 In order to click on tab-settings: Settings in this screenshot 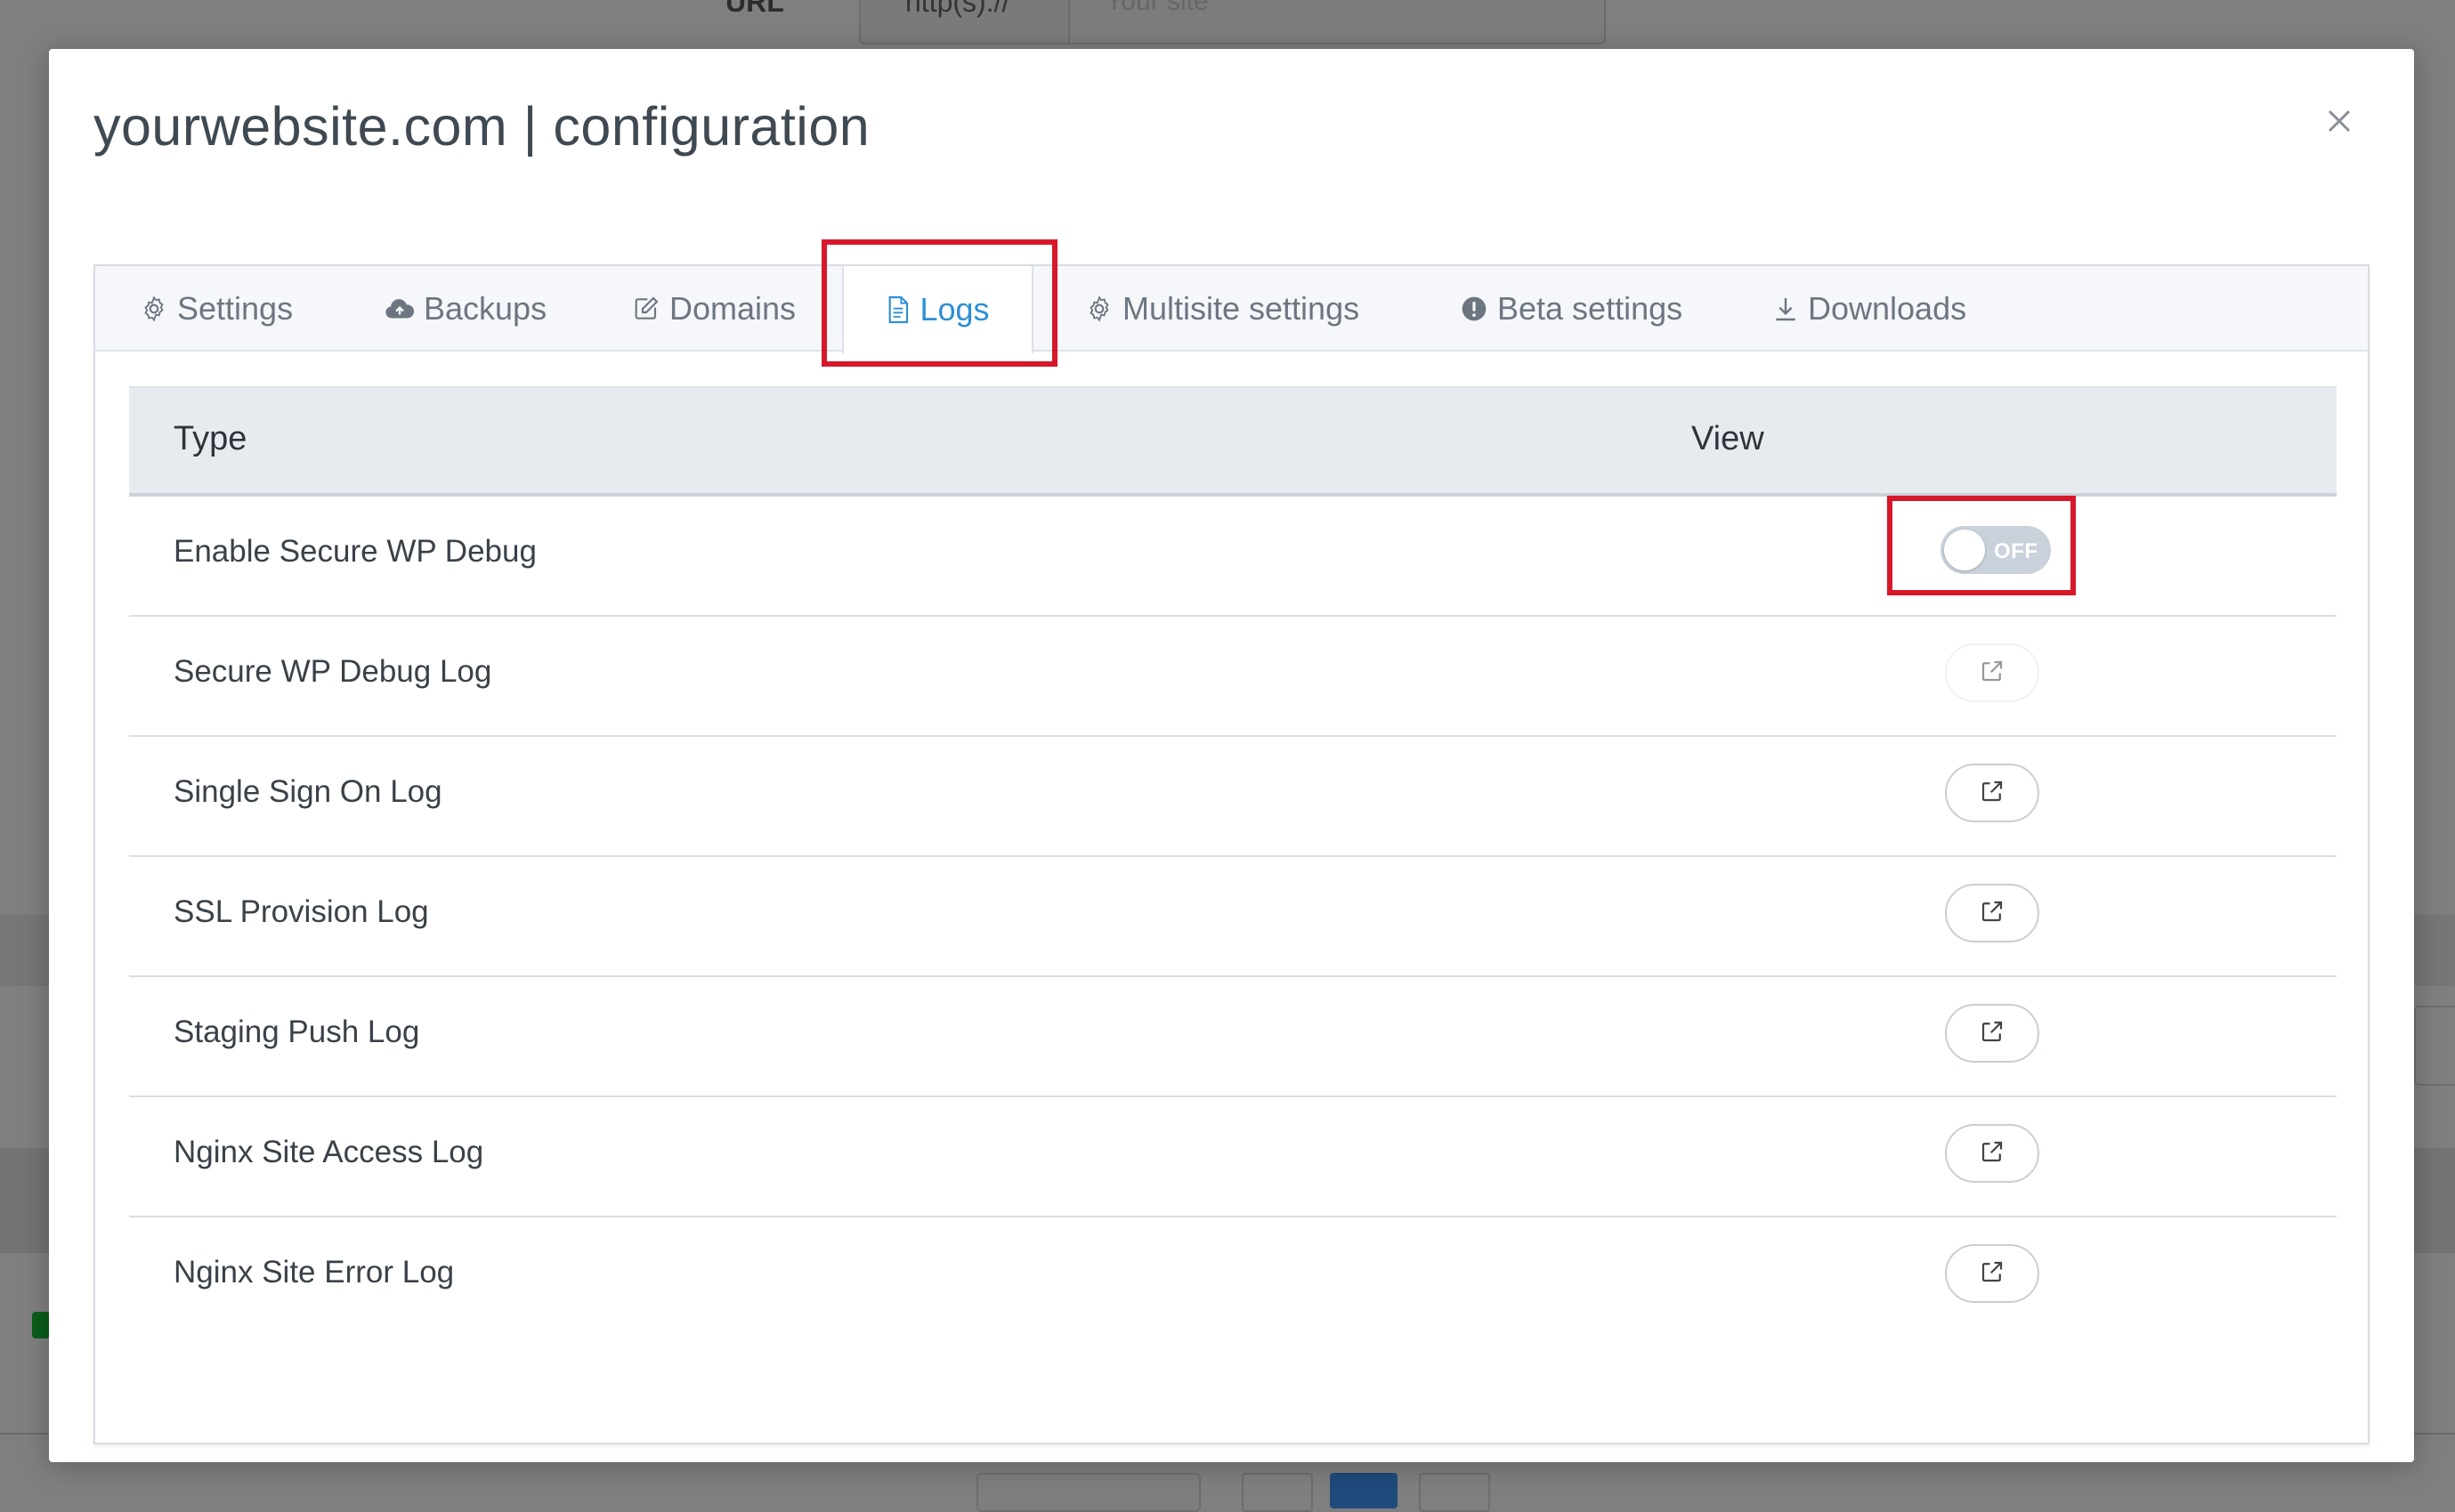, I will do `click(216, 309)`.